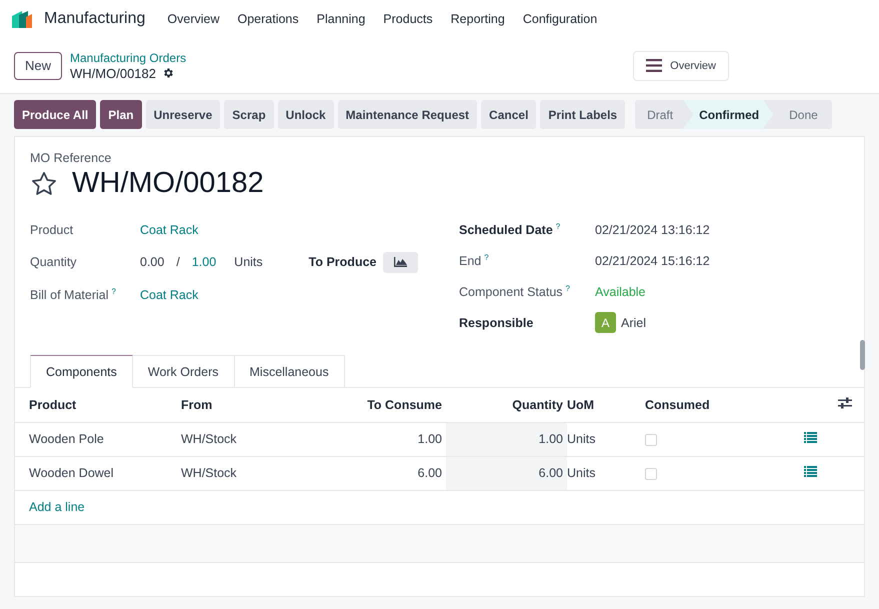 Image resolution: width=879 pixels, height=609 pixels. Describe the element at coordinates (496, 323) in the screenshot. I see `field-label: Responsible` at that location.